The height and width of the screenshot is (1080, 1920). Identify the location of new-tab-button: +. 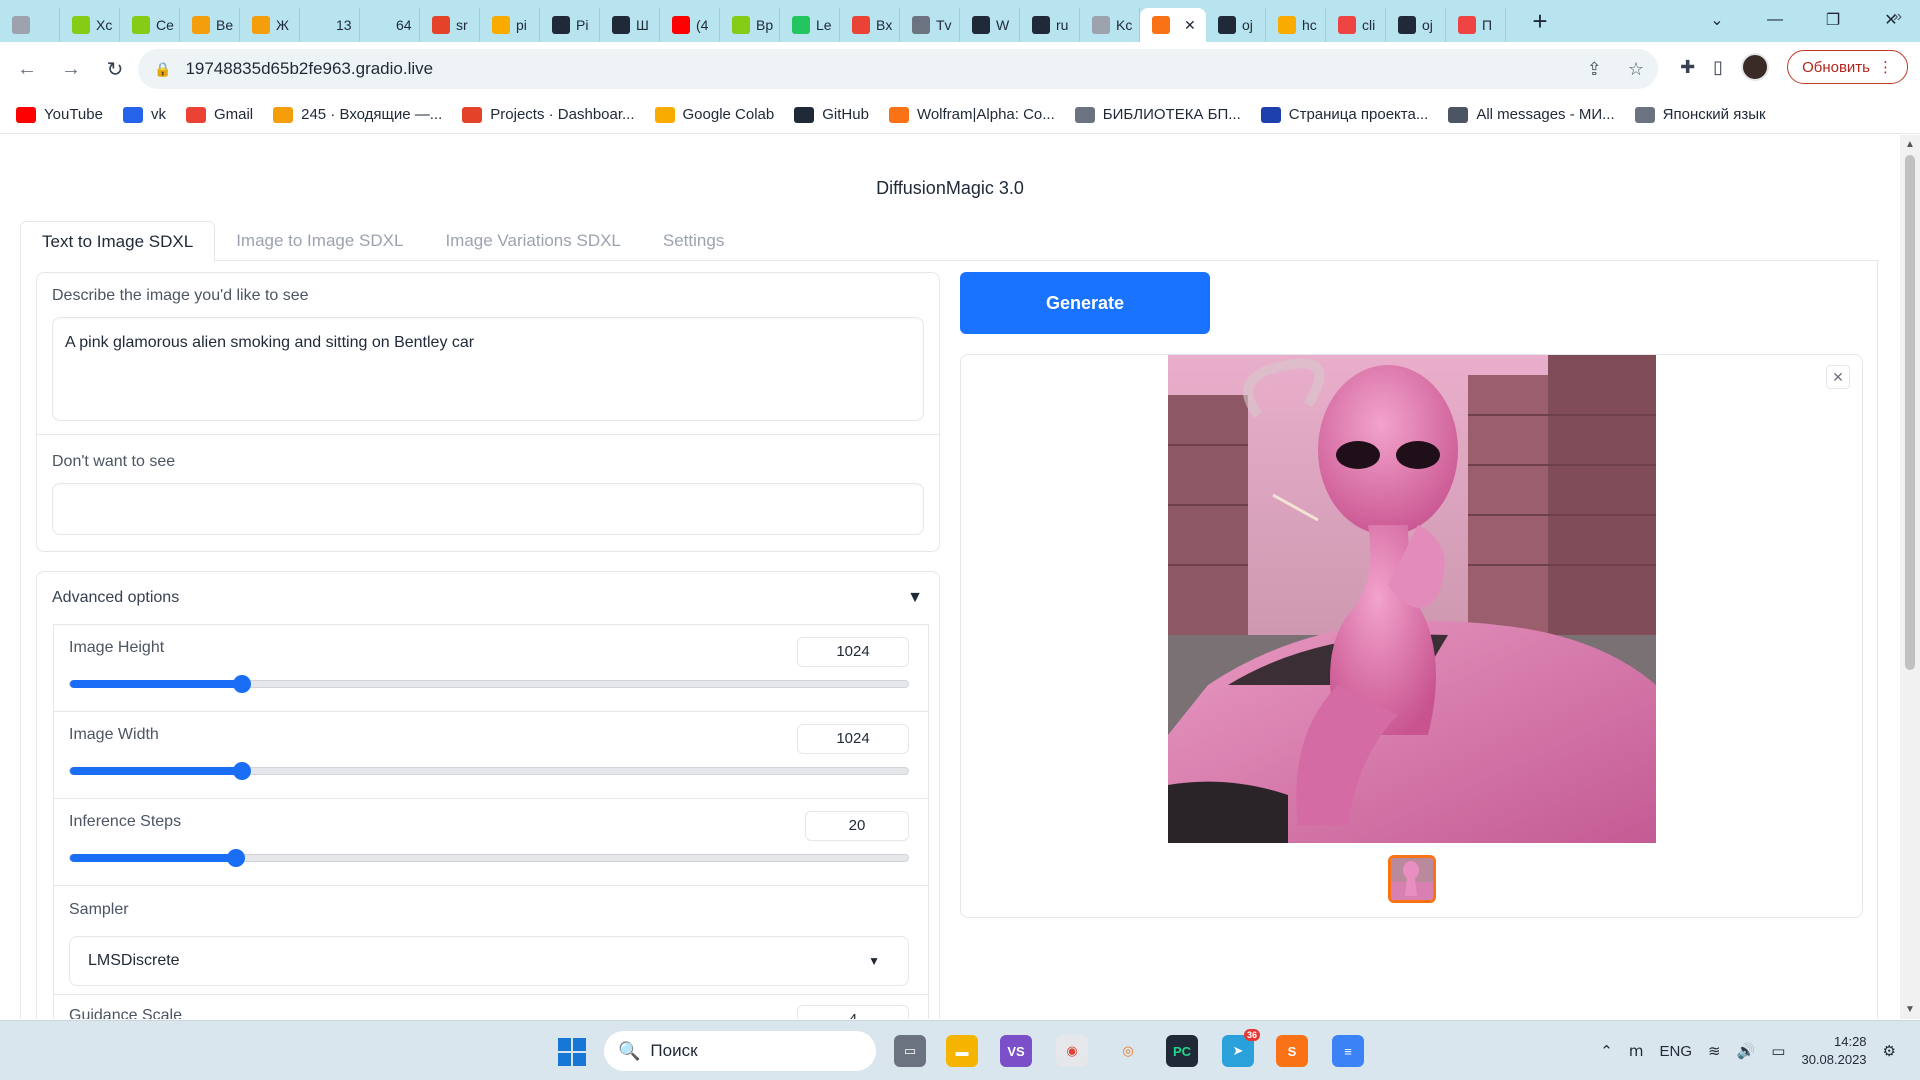
(1540, 21).